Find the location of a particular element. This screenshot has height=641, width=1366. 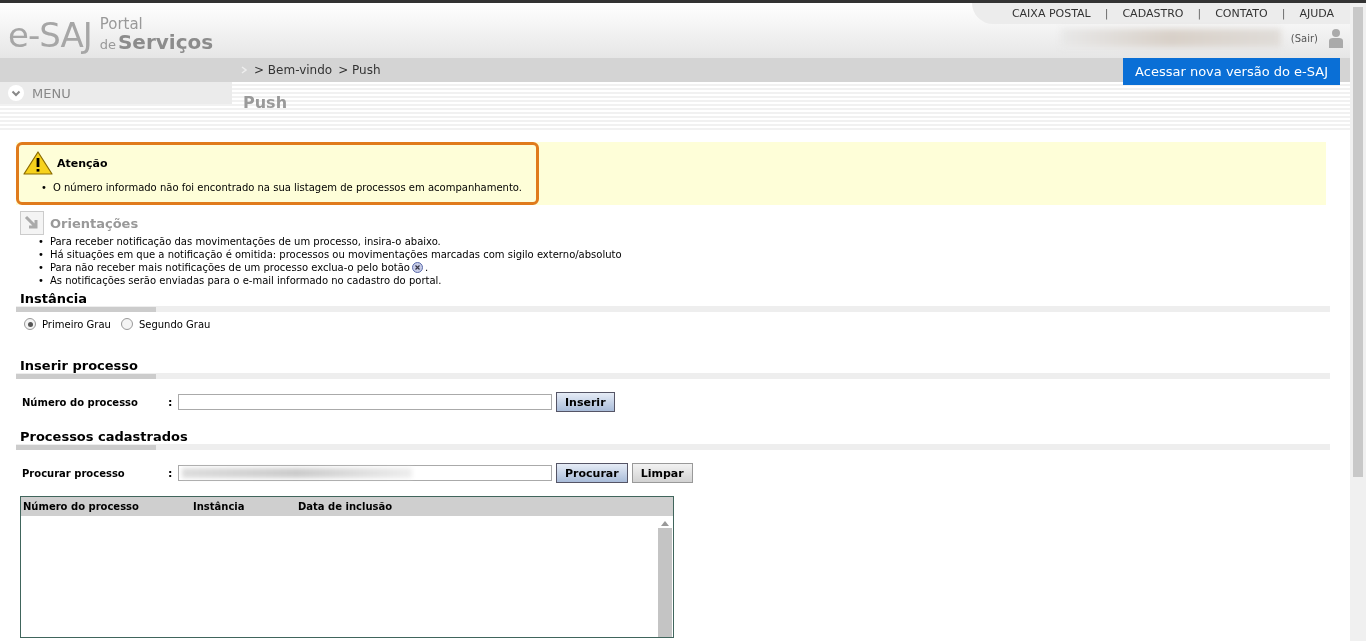

chevron-down-icon is located at coordinates (16, 93).